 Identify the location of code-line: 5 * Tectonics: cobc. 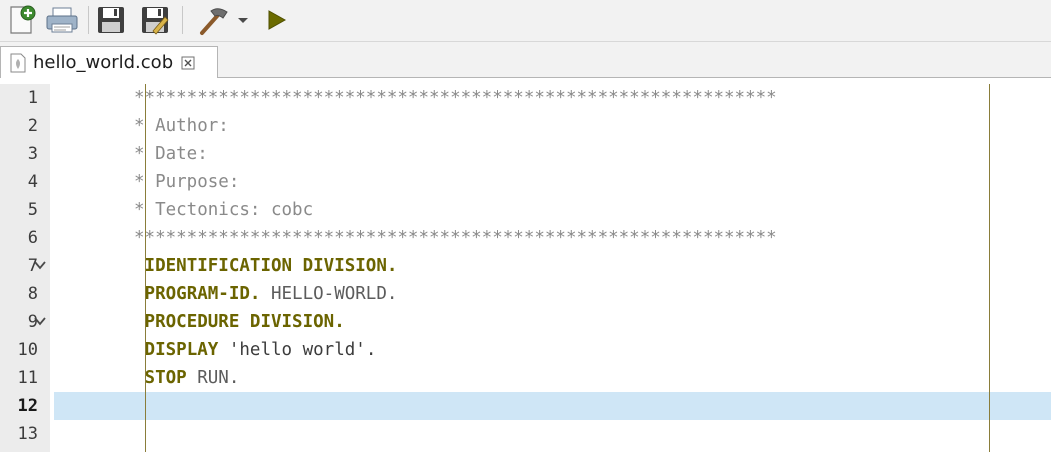
(525, 210).